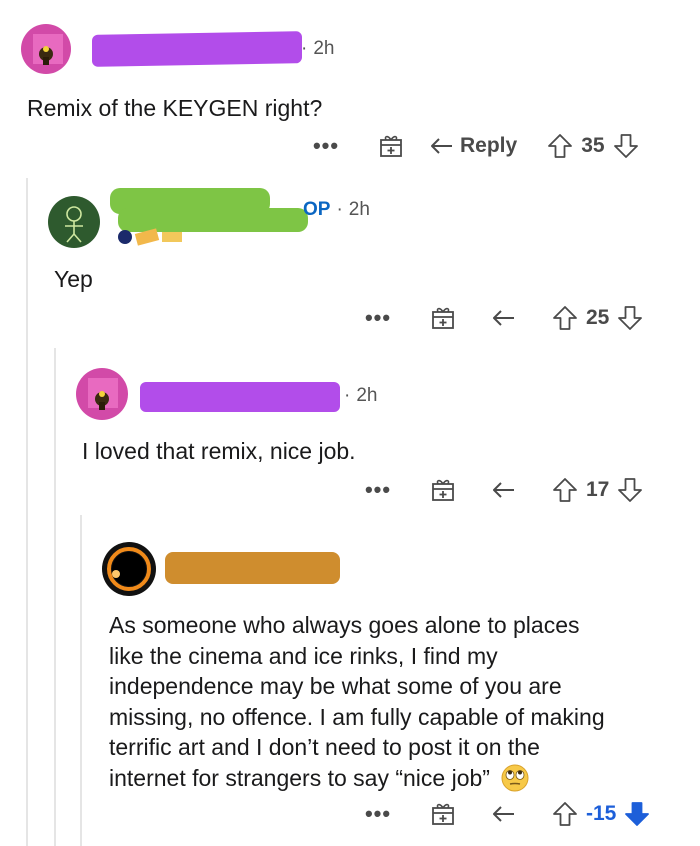 The width and height of the screenshot is (700, 846). Describe the element at coordinates (601, 813) in the screenshot. I see `vote-count: -15` at that location.